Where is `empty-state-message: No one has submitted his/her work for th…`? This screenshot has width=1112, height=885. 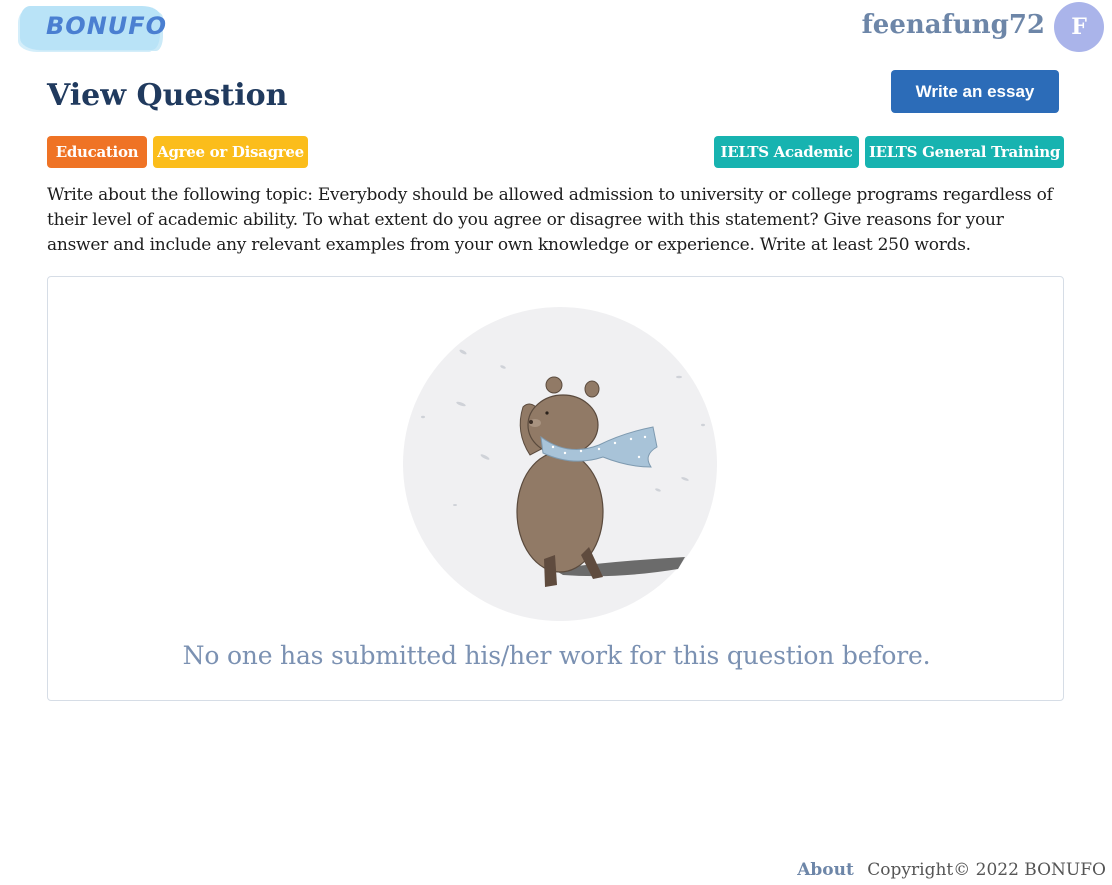
empty-state-message: No one has submitted his/her work for th… is located at coordinates (556, 655).